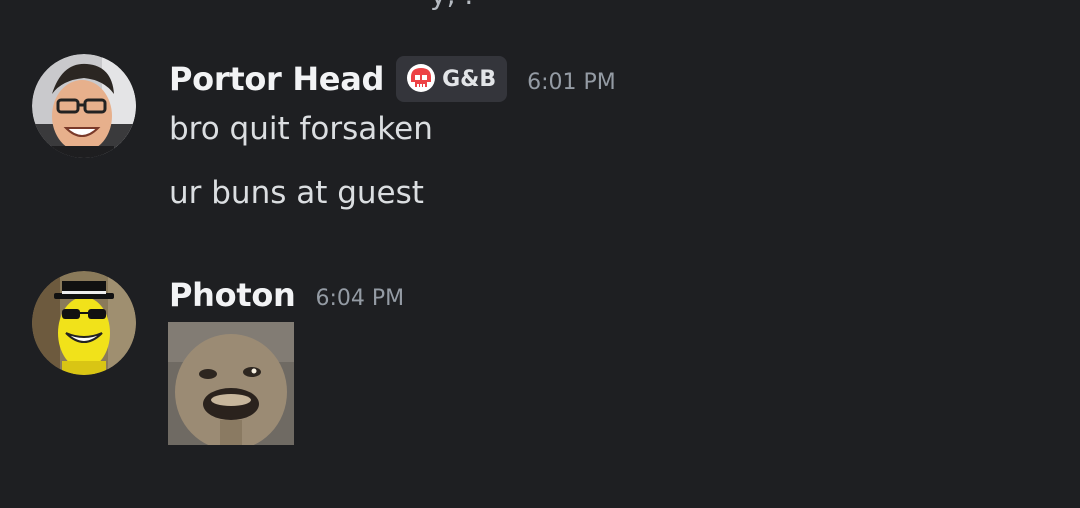 The width and height of the screenshot is (1080, 508). Describe the element at coordinates (359, 298) in the screenshot. I see `timestamp: 6:04 PM` at that location.